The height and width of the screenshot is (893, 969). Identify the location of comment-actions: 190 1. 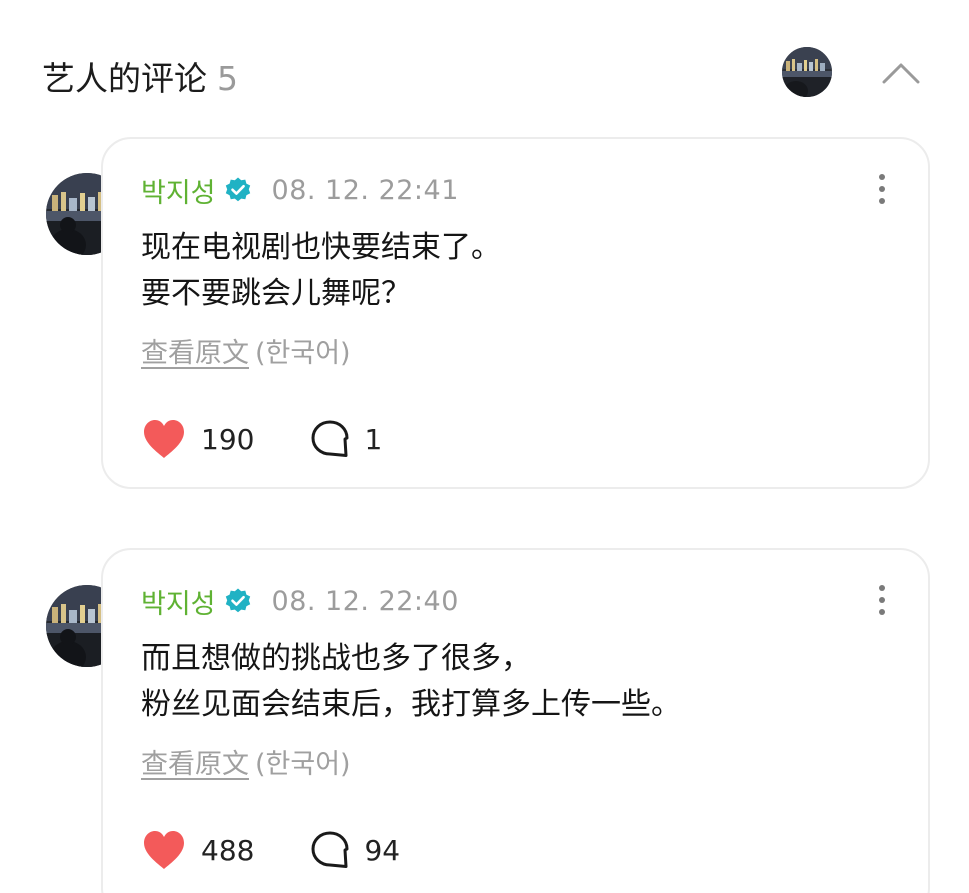
(261, 439).